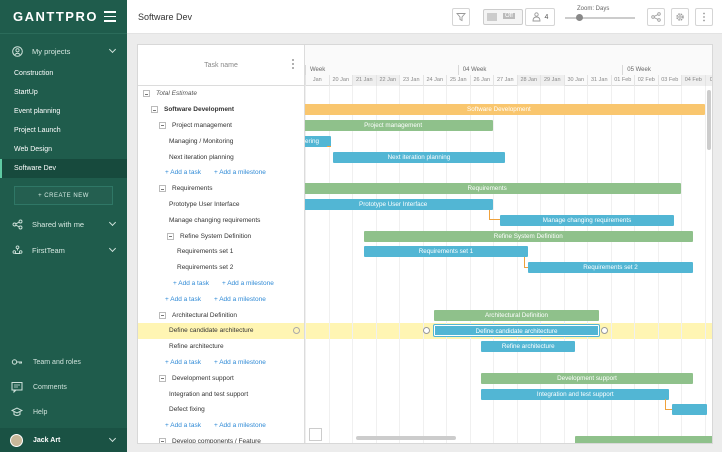 Image resolution: width=722 pixels, height=452 pixels. Describe the element at coordinates (63, 362) in the screenshot. I see `team-and-roles-link: Team and roles` at that location.